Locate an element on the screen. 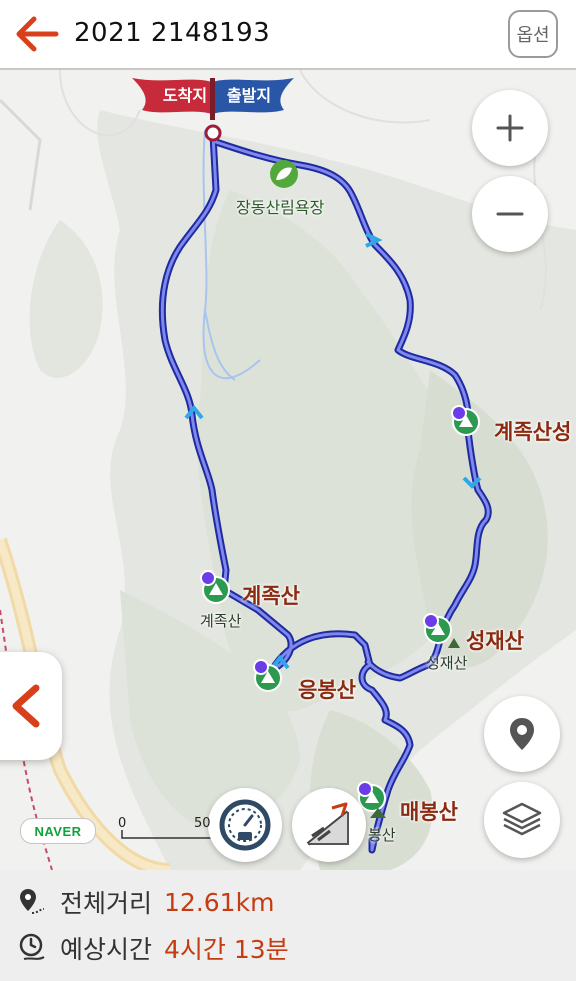  start-point-marker is located at coordinates (213, 133).